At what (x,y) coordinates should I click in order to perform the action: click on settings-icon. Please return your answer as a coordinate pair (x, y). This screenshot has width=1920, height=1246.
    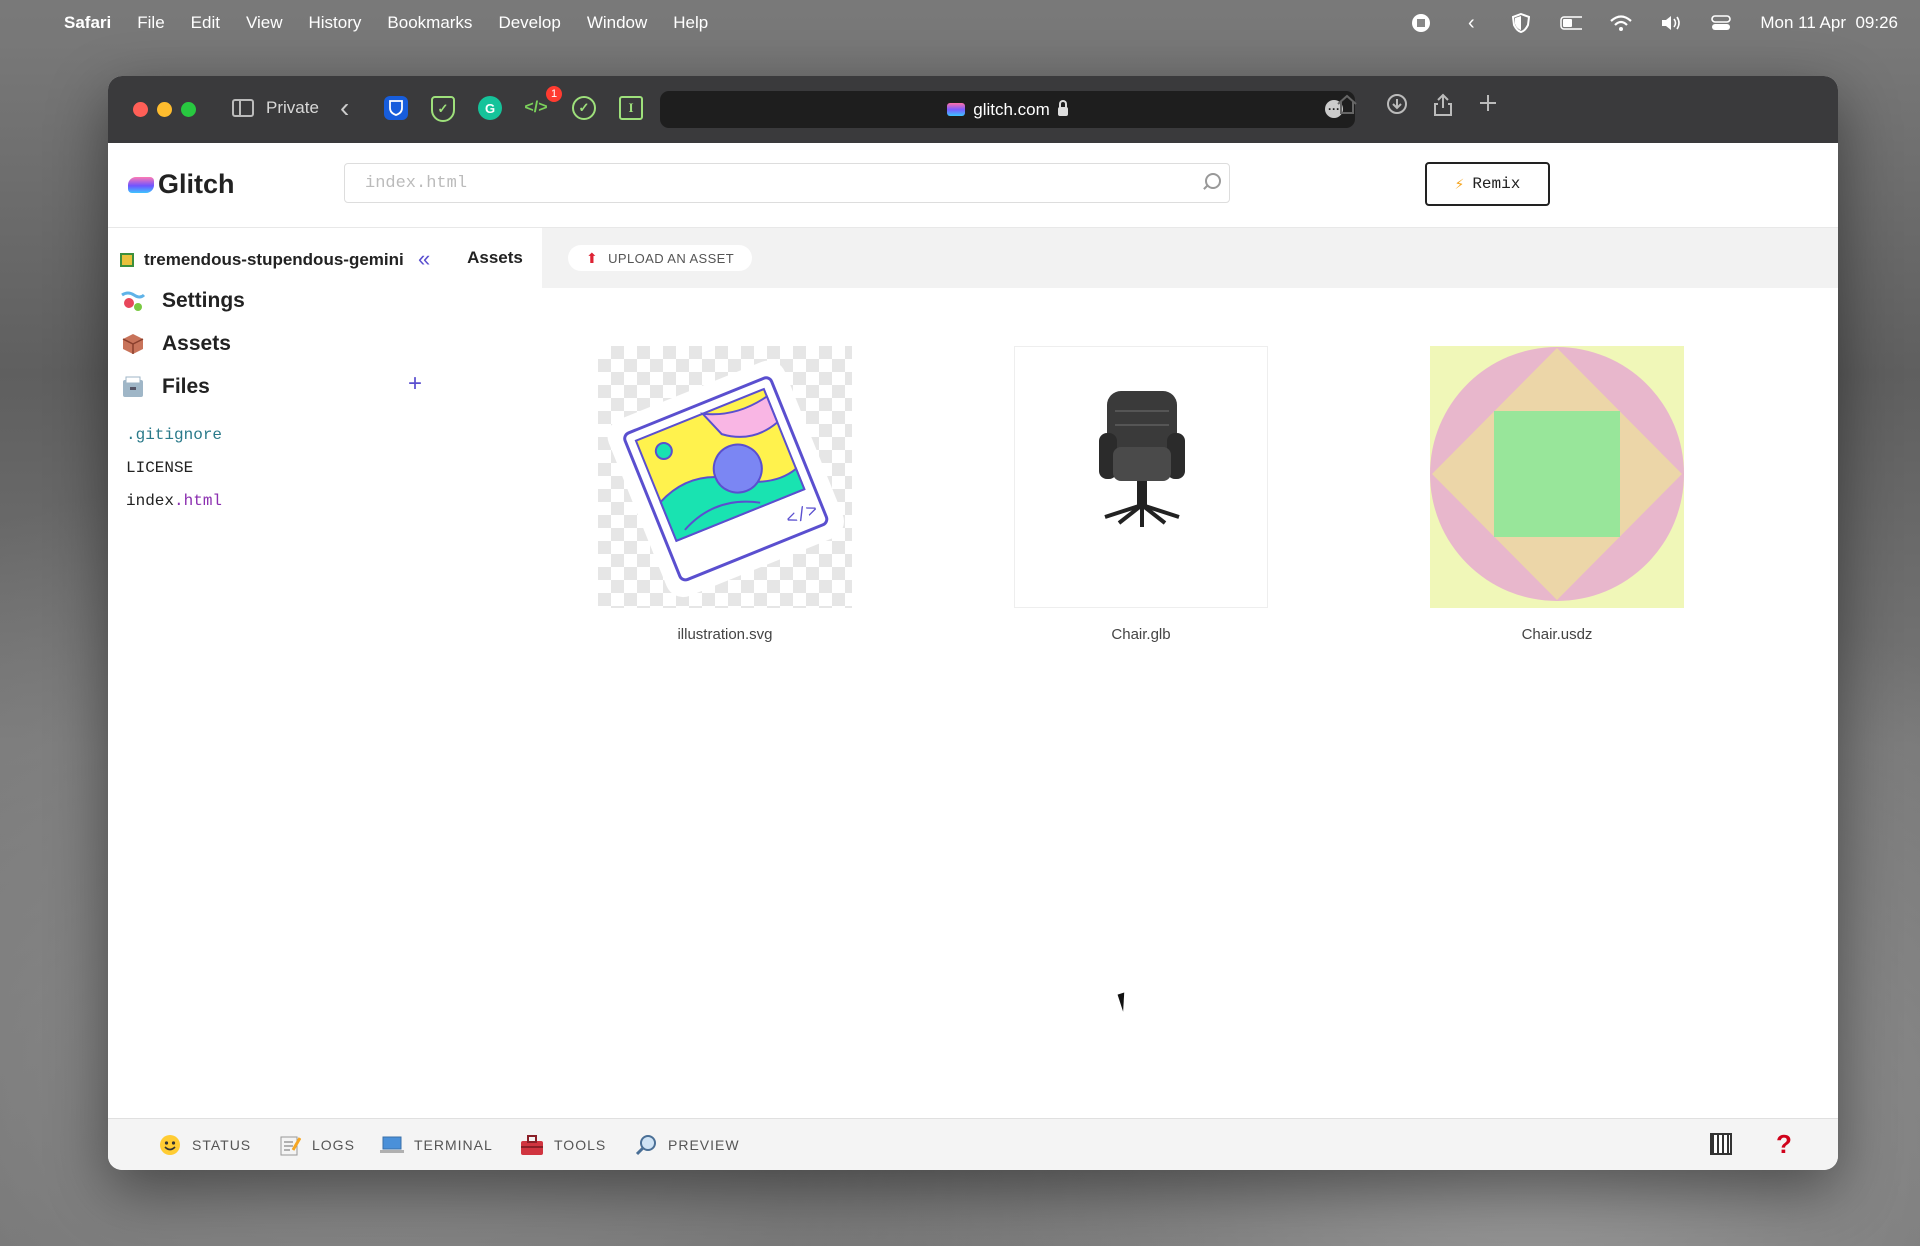
    Looking at the image, I should click on (133, 301).